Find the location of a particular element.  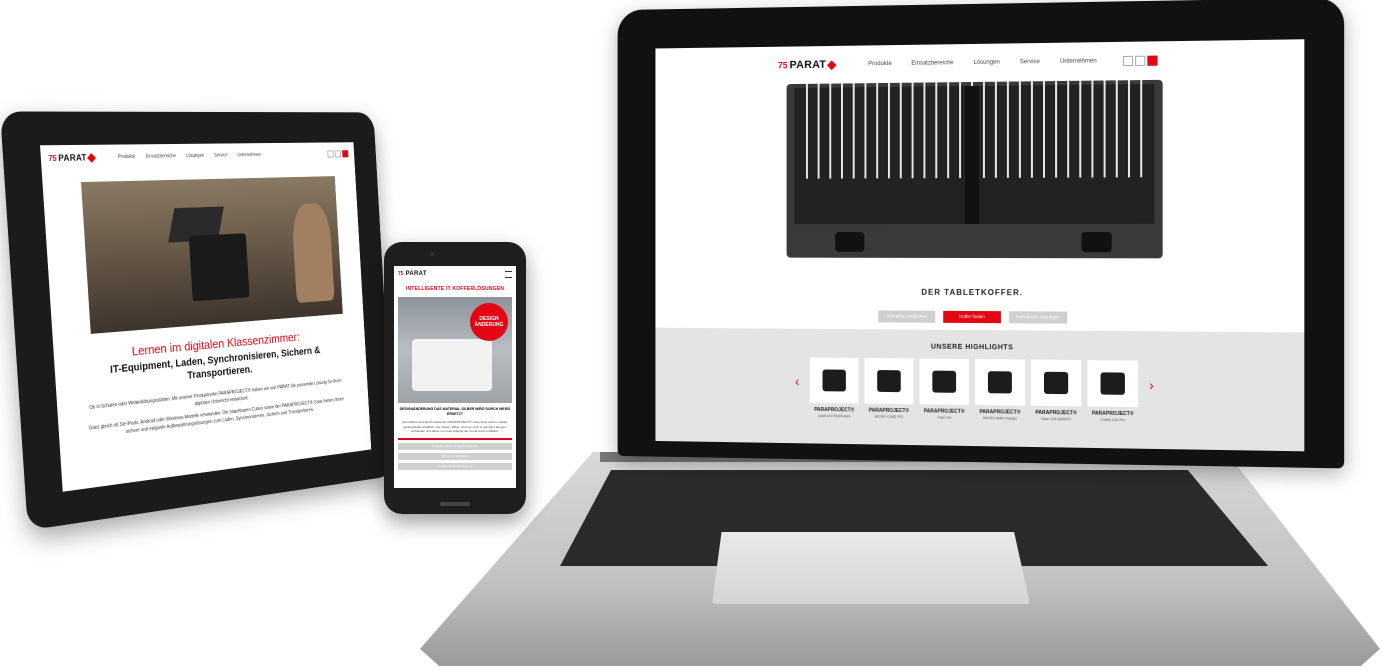

phone-navbar: 75 PARAT is located at coordinates (455, 274).